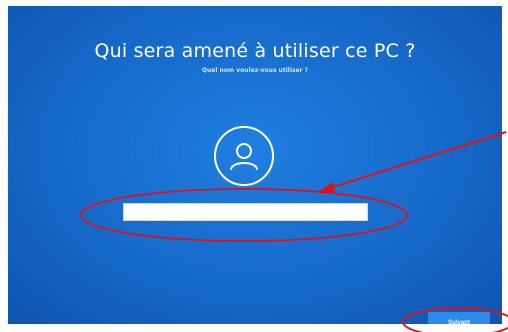 The width and height of the screenshot is (508, 332). What do you see at coordinates (245, 212) in the screenshot?
I see `name-input` at bounding box center [245, 212].